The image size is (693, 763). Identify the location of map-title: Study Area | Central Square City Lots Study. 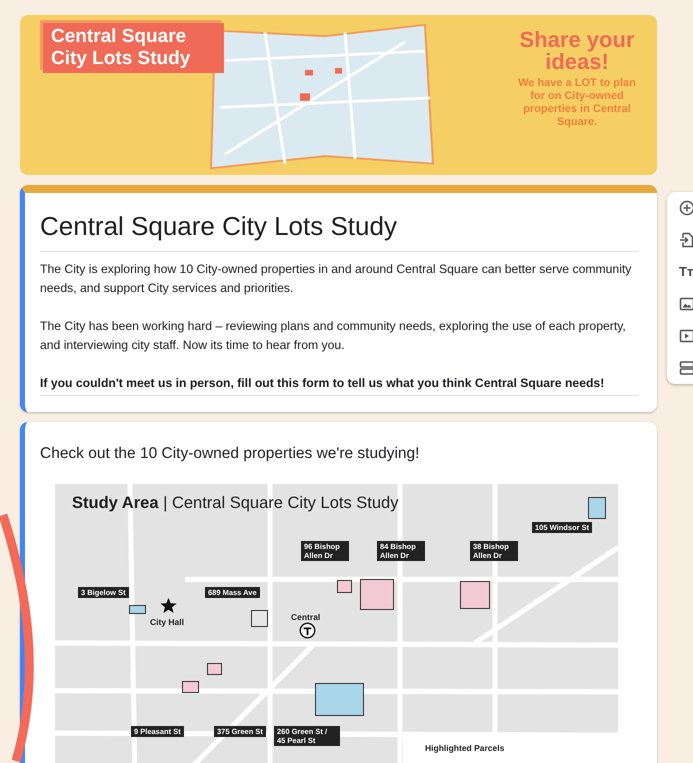
(235, 503).